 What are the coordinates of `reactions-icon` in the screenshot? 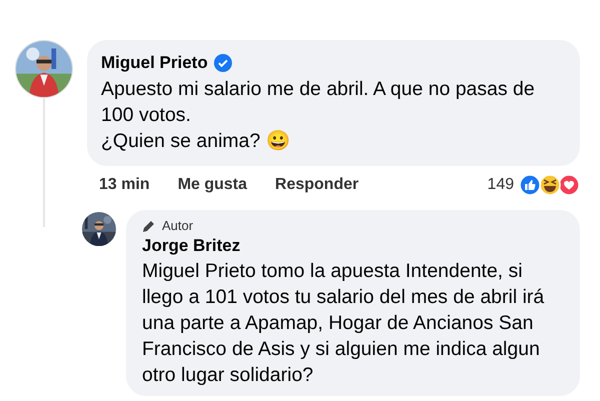 It's located at (549, 185).